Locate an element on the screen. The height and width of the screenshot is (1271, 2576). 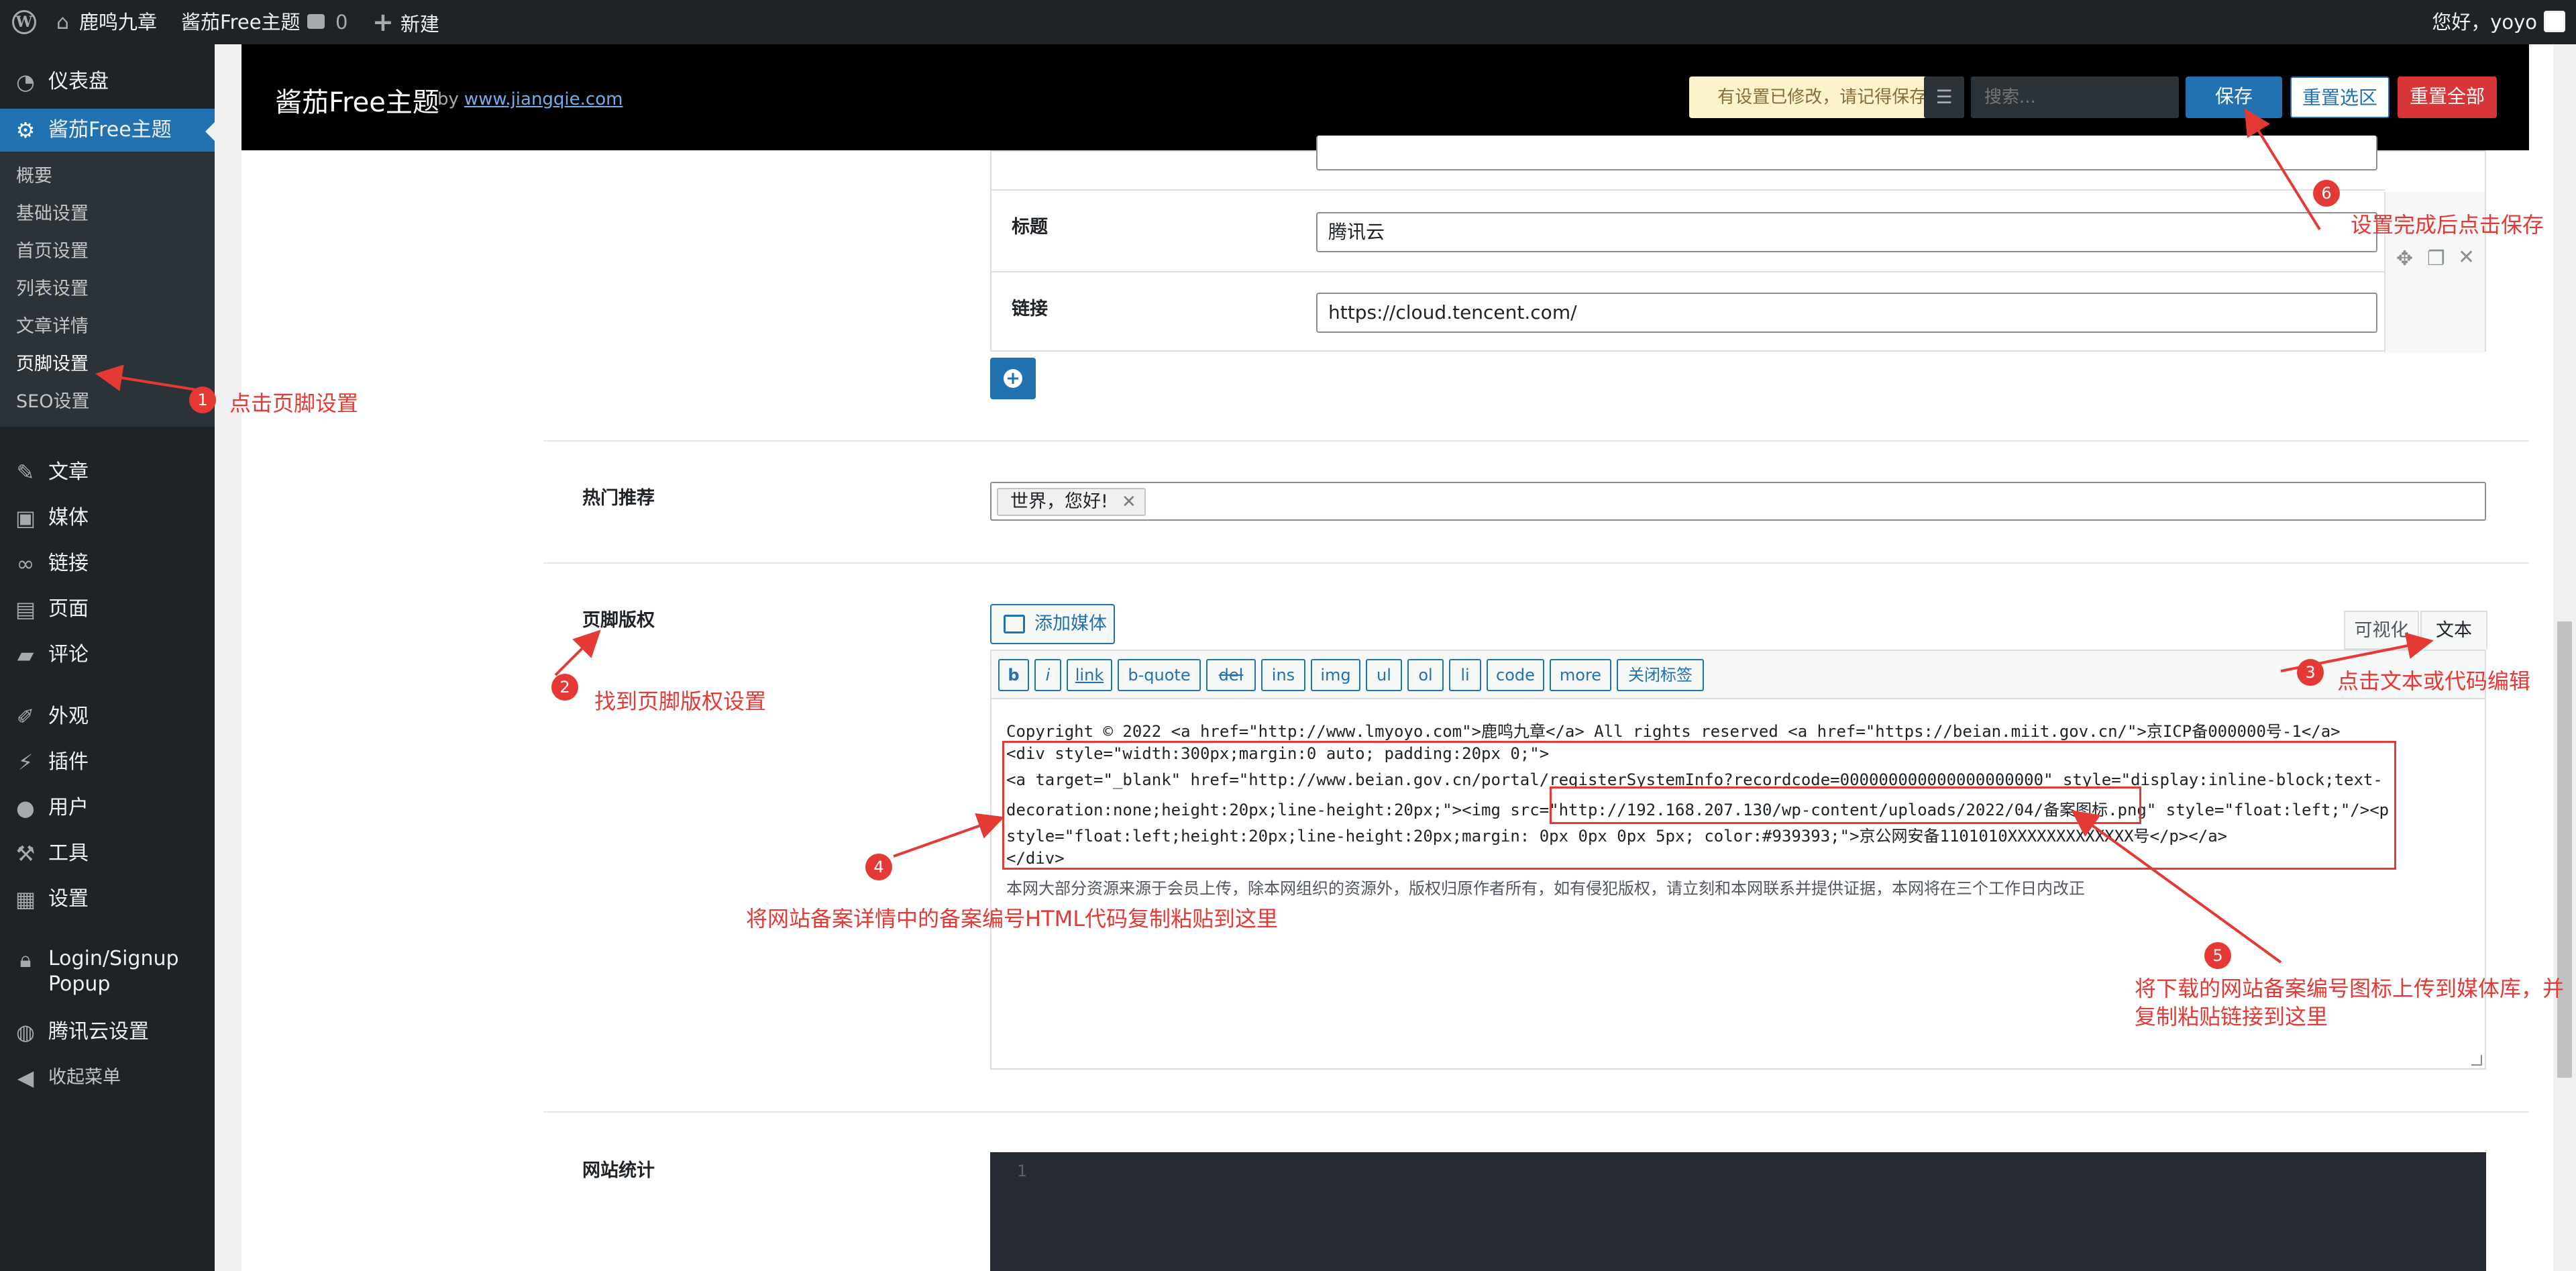
menu-label: 文章 is located at coordinates (68, 472).